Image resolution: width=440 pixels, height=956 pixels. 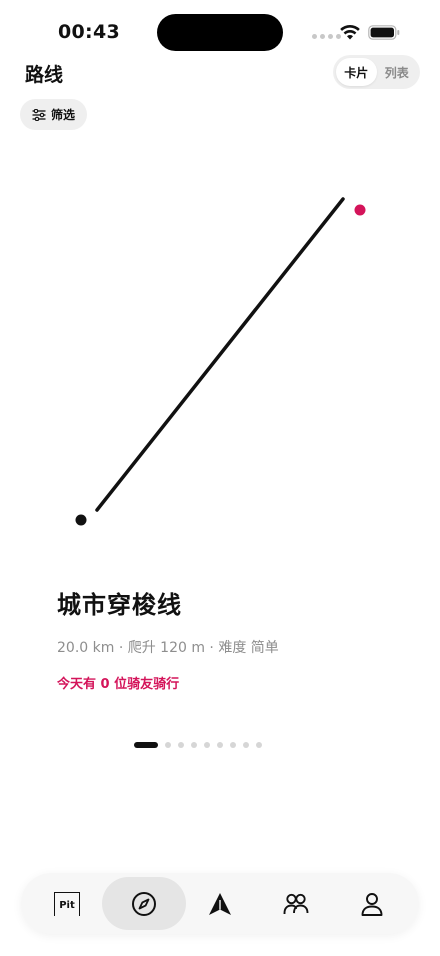 I want to click on tab-ride, so click(x=220, y=903).